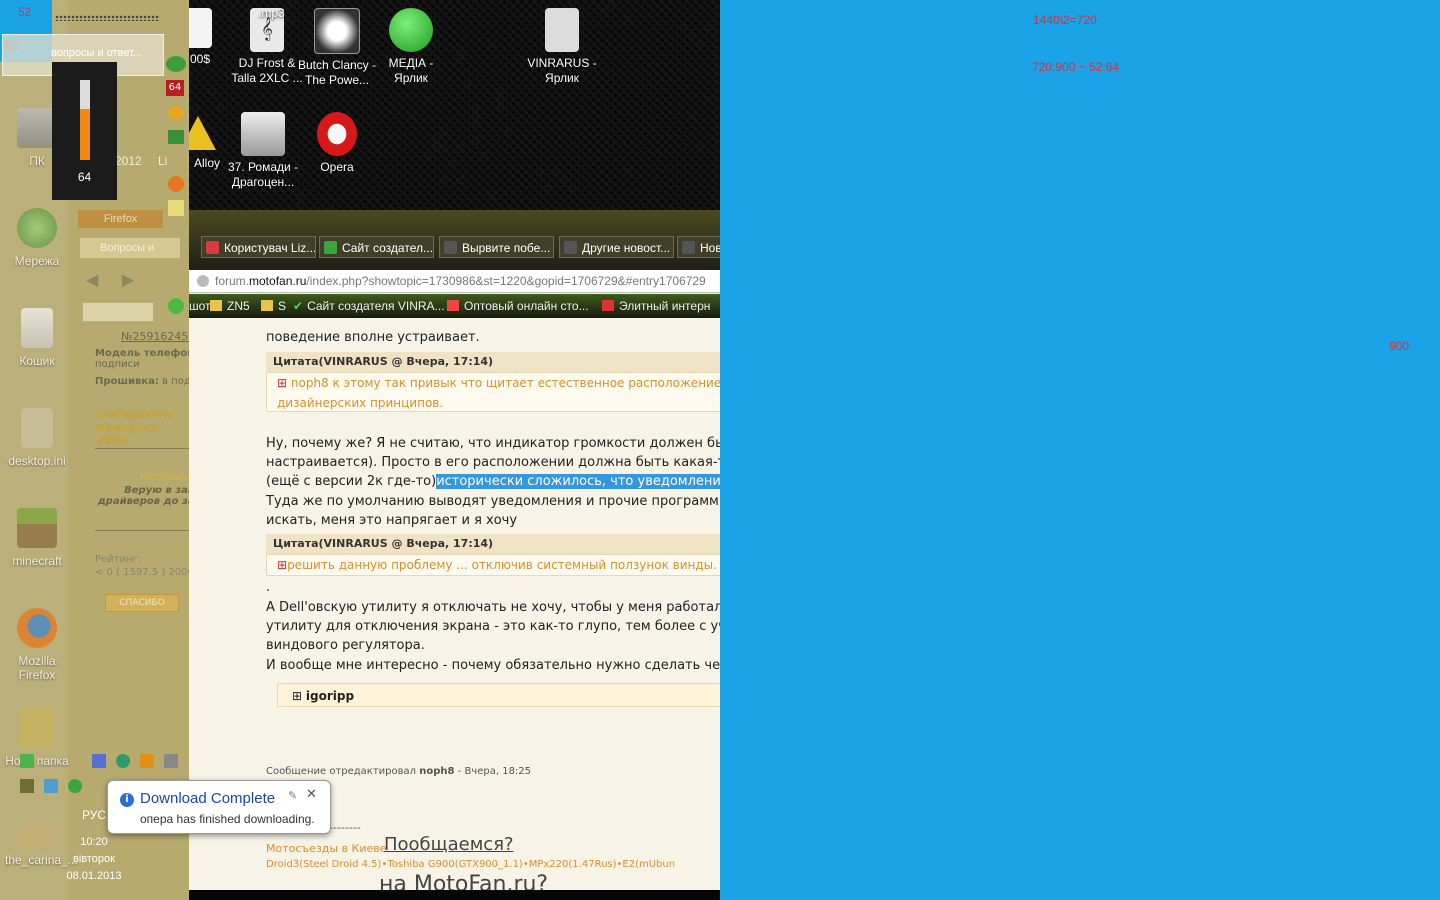 The image size is (1440, 900). I want to click on aida64-icon: 64, so click(175, 88).